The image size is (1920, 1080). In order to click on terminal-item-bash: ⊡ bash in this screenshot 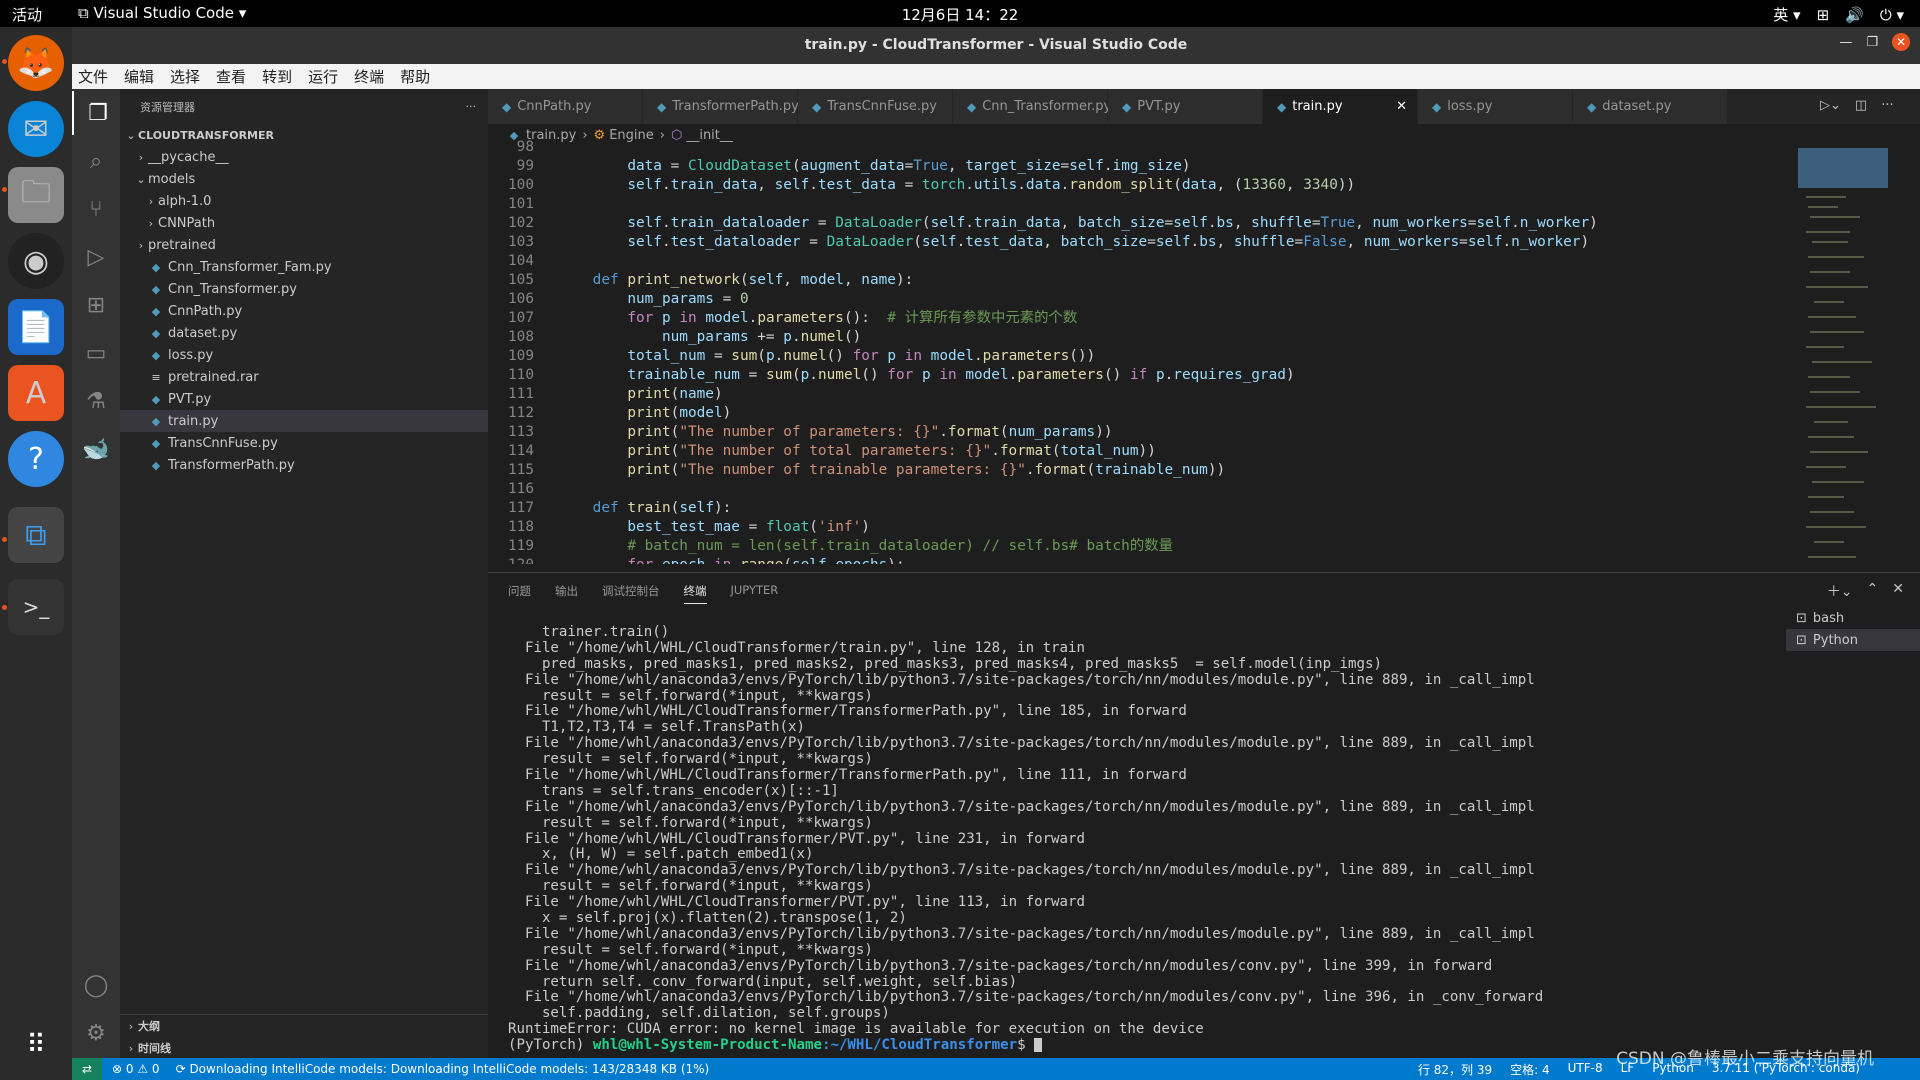, I will do `click(1853, 618)`.